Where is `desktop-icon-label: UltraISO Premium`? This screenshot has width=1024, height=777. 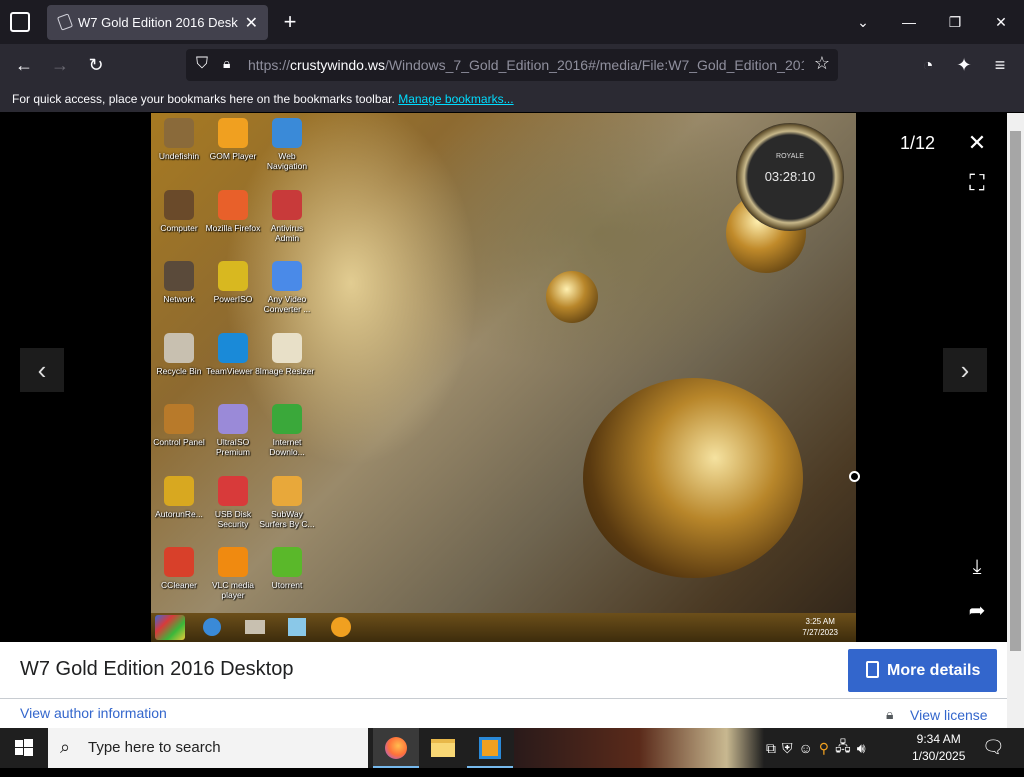
desktop-icon-label: UltraISO Premium is located at coordinates (232, 447).